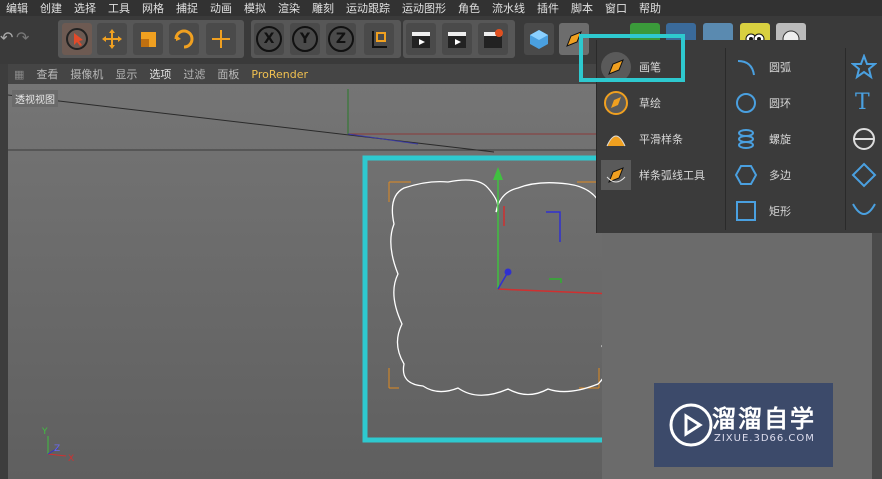  What do you see at coordinates (47, 74) in the screenshot?
I see `viewport-menu-view: 查看` at bounding box center [47, 74].